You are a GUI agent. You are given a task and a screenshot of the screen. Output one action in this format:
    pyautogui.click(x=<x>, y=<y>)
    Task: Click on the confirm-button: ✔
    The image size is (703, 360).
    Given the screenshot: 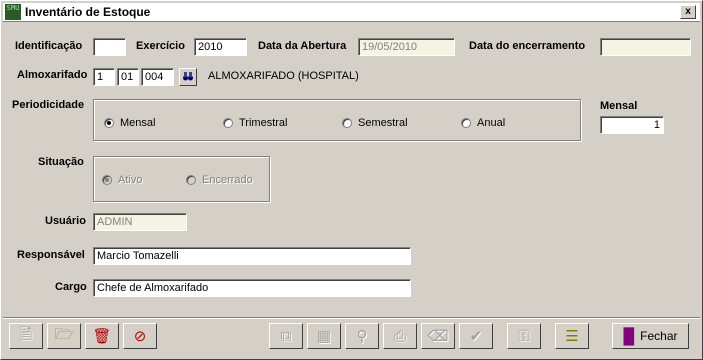 What is the action you would take?
    pyautogui.click(x=476, y=336)
    